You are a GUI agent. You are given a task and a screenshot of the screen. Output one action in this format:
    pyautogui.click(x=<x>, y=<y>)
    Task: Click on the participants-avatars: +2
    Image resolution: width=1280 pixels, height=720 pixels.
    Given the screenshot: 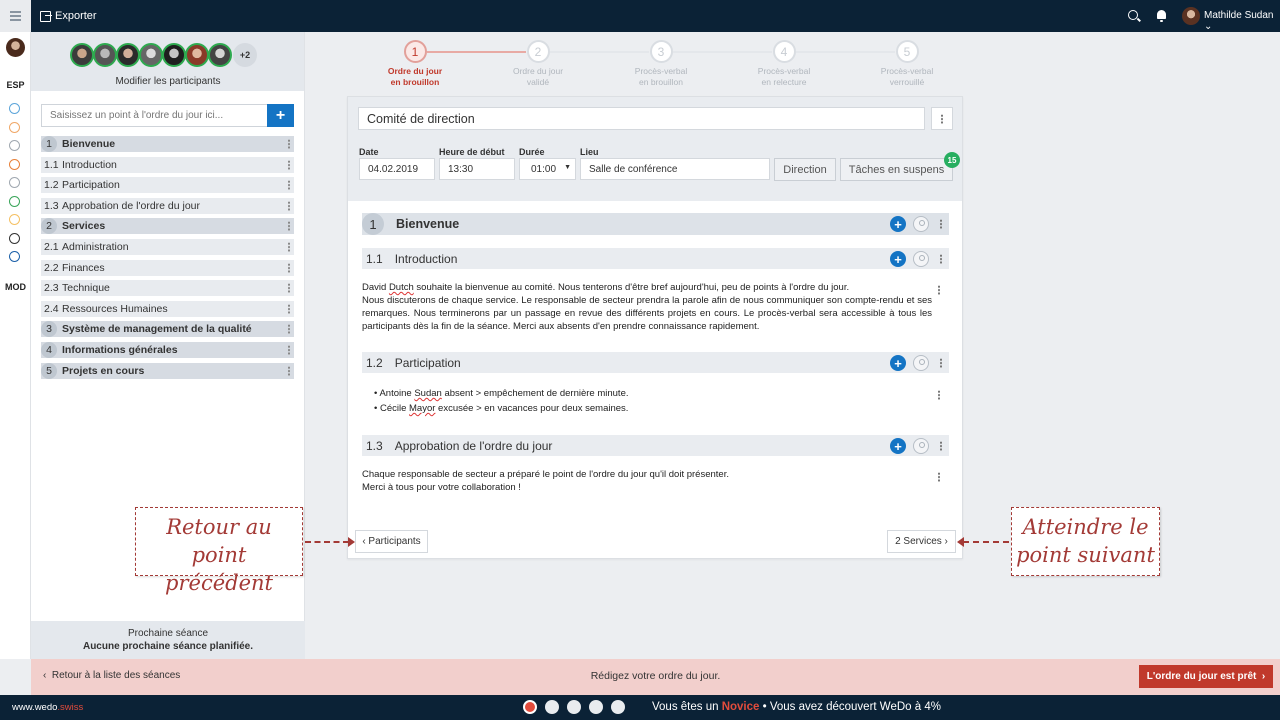 What is the action you would take?
    pyautogui.click(x=163, y=55)
    